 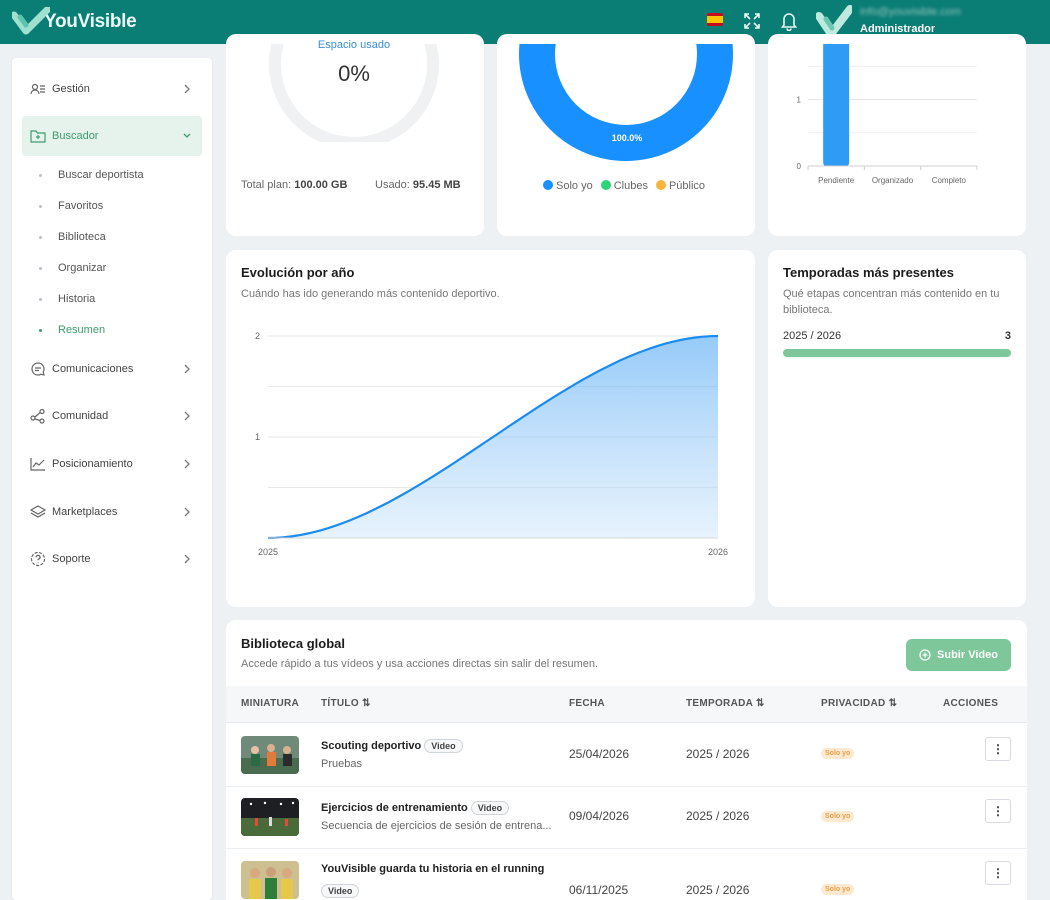 What do you see at coordinates (893, 180) in the screenshot?
I see `x-tick-label: Organizado` at bounding box center [893, 180].